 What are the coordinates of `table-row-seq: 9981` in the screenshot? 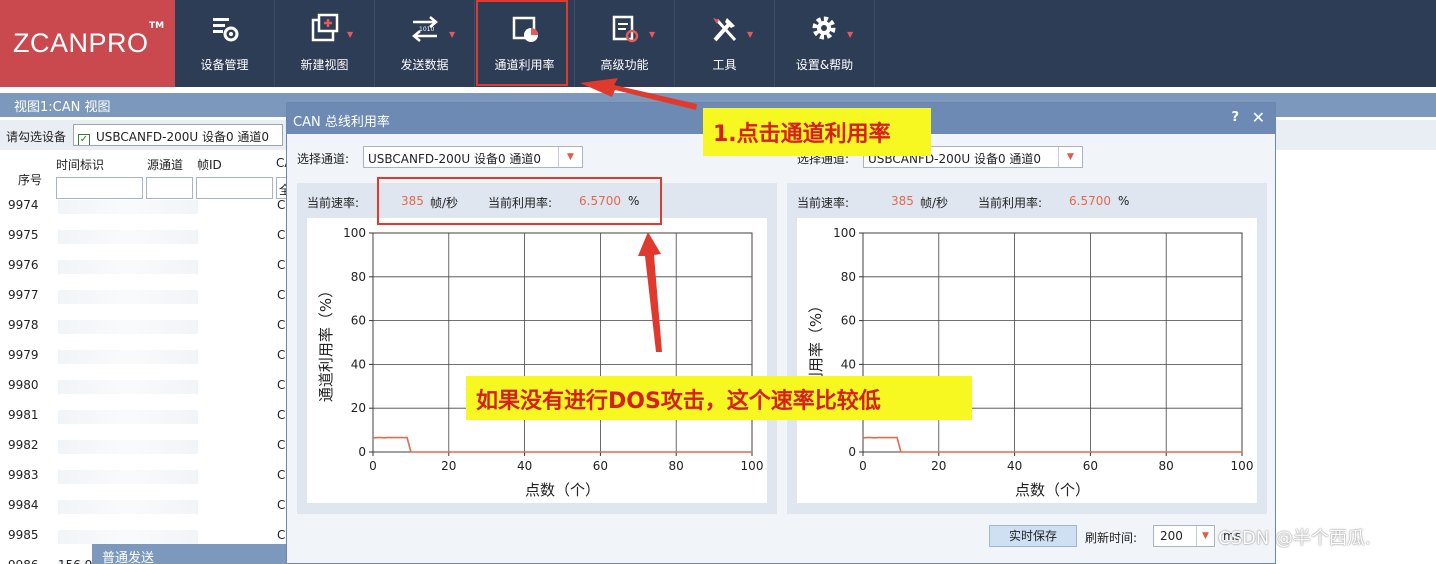 It's located at (23, 415).